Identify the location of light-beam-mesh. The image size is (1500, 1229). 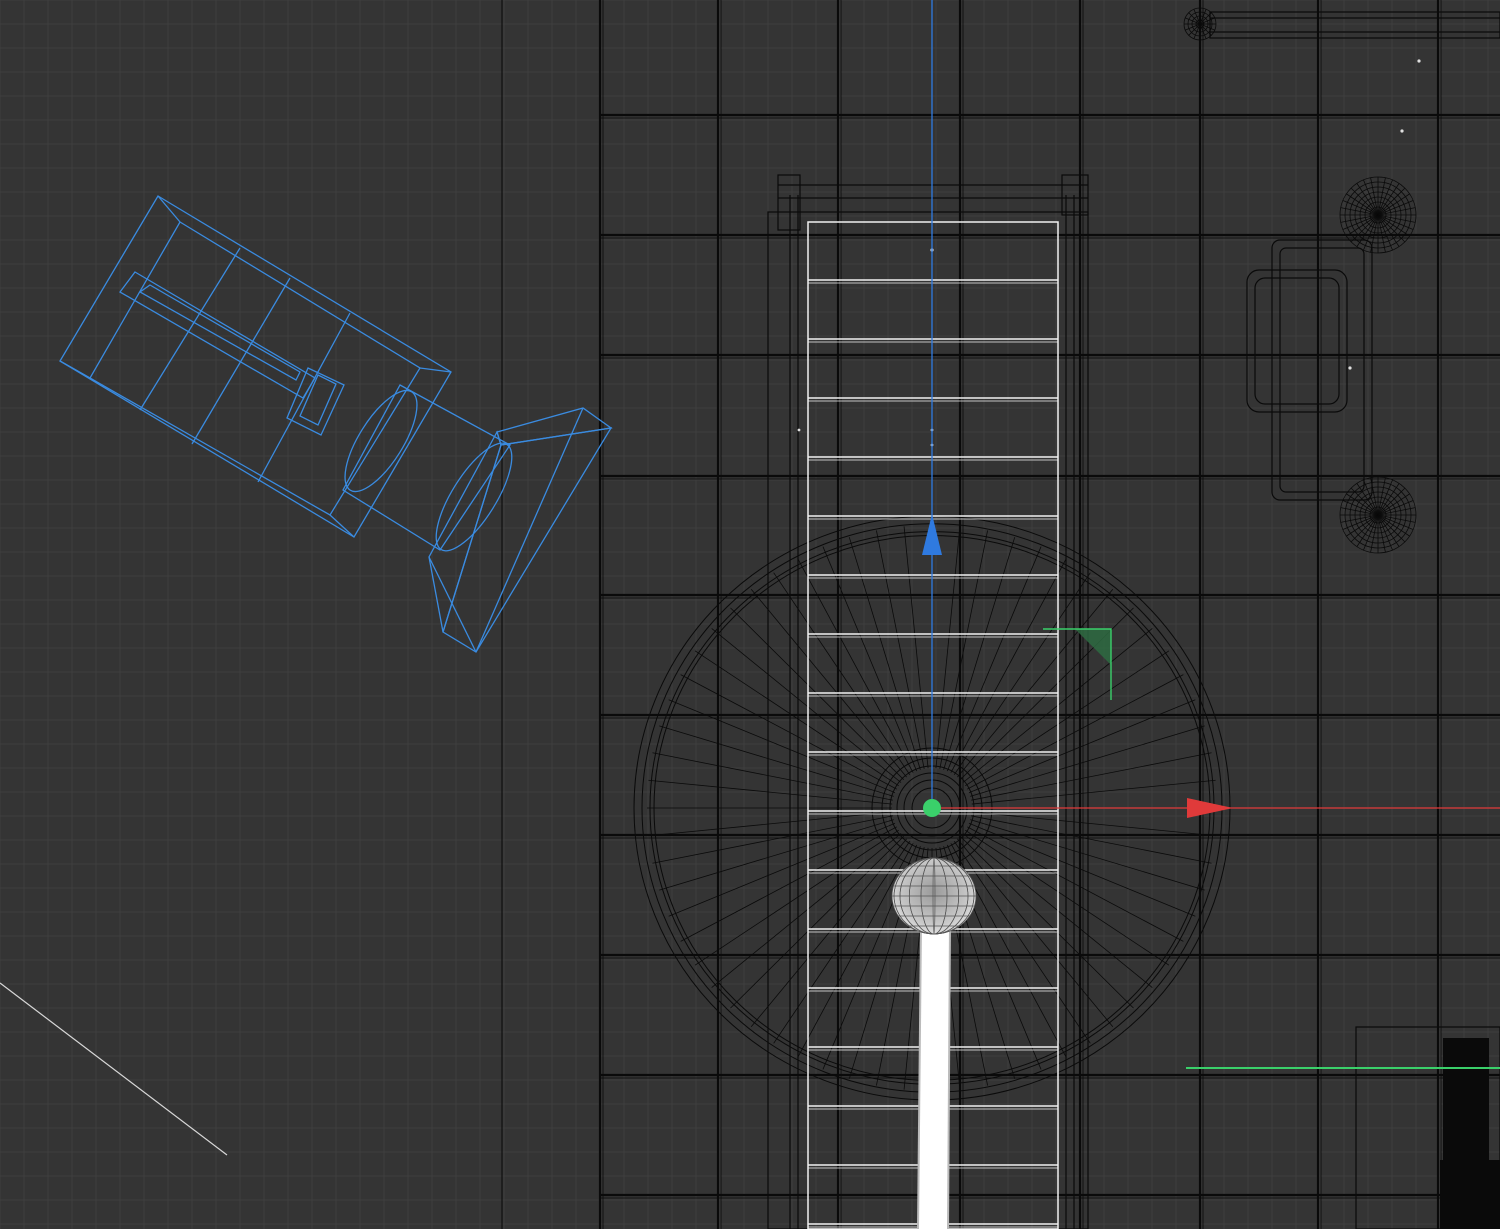
(934, 1076).